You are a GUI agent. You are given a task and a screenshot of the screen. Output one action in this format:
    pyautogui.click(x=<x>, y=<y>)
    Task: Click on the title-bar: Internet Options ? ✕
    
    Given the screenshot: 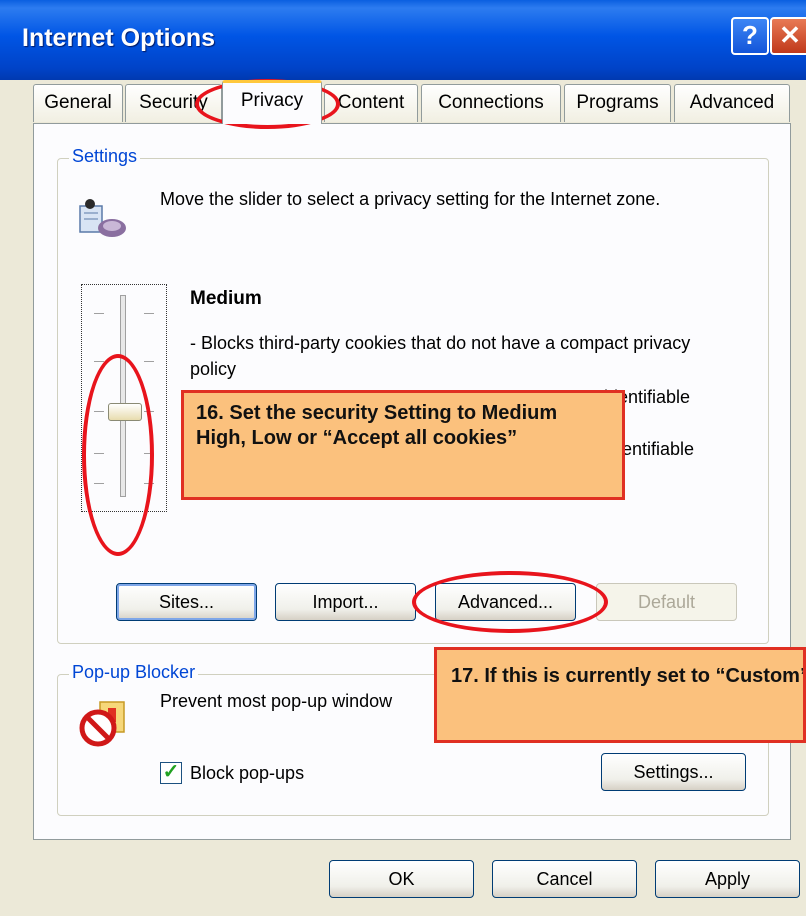 What is the action you would take?
    pyautogui.click(x=403, y=40)
    